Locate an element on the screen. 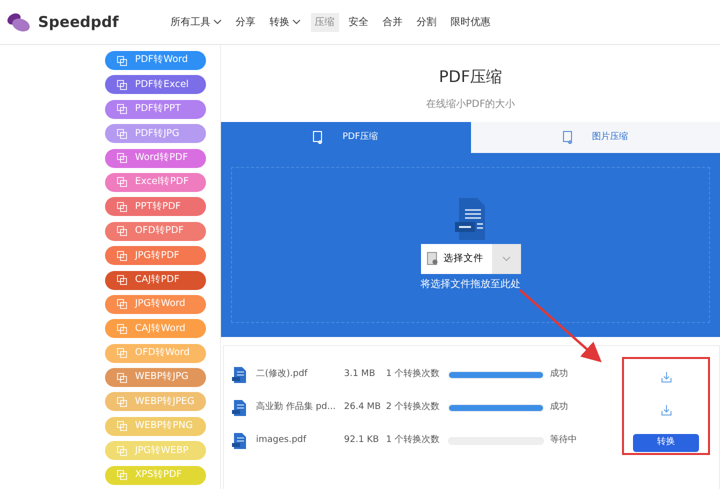  convert-button: 转换 is located at coordinates (666, 443).